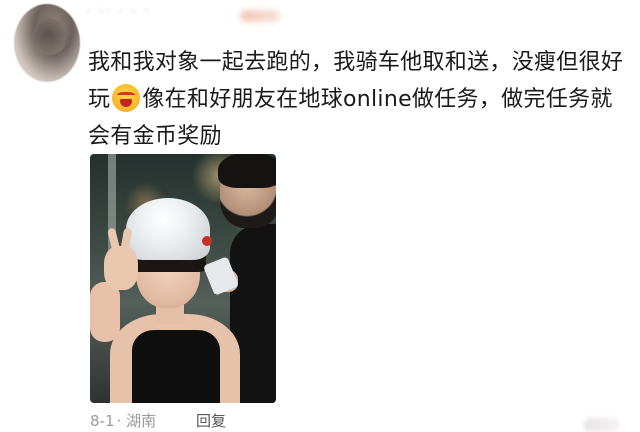 The height and width of the screenshot is (432, 640). What do you see at coordinates (247, 171) in the screenshot?
I see `photo-man-hair` at bounding box center [247, 171].